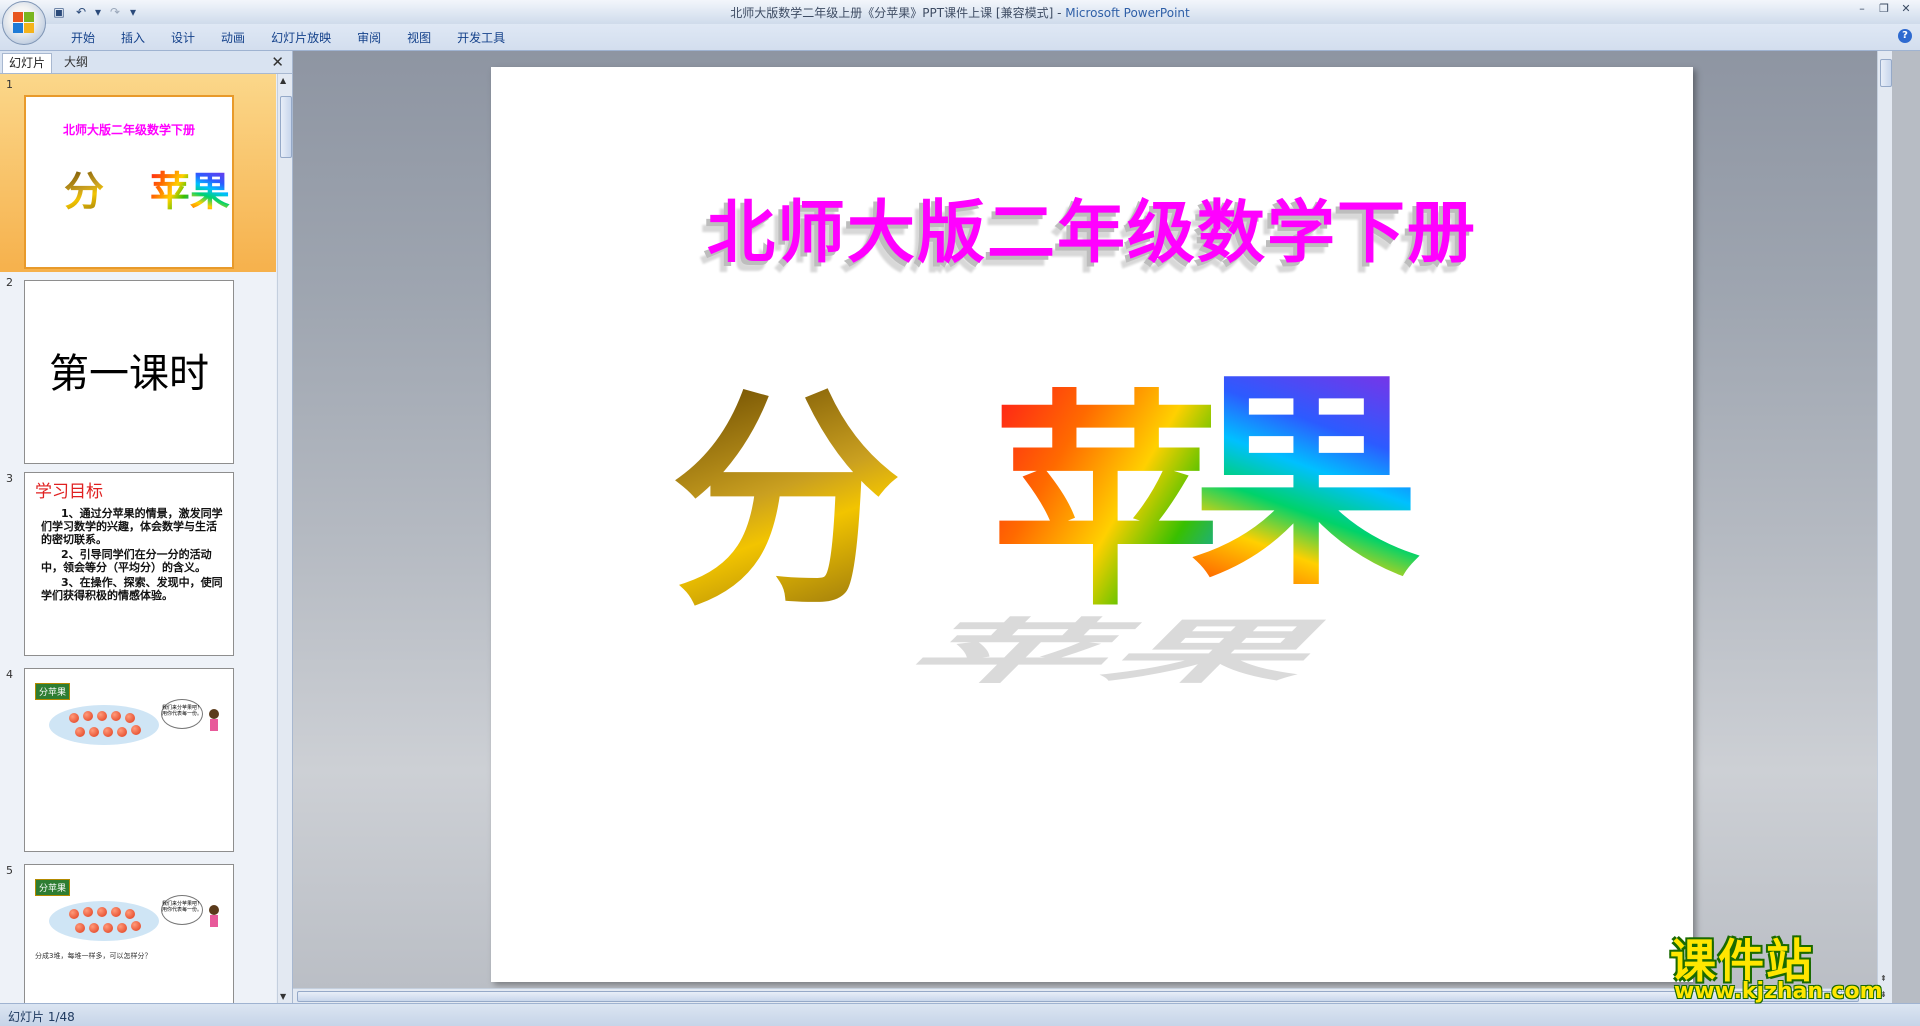  I want to click on tab-developer: 开发工具, so click(481, 38).